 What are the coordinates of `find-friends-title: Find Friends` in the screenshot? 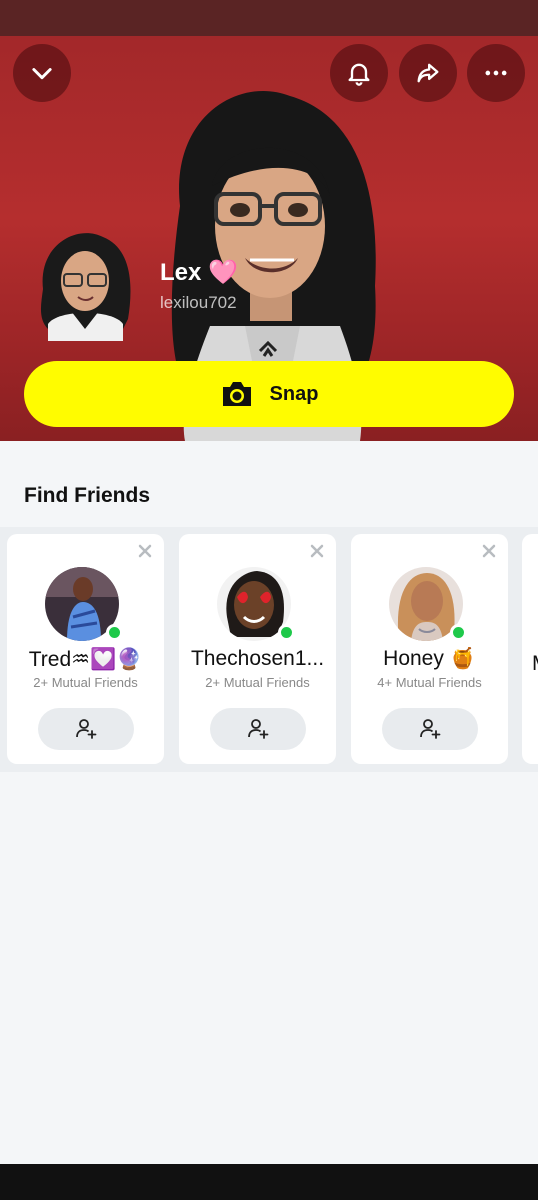 It's located at (87, 495).